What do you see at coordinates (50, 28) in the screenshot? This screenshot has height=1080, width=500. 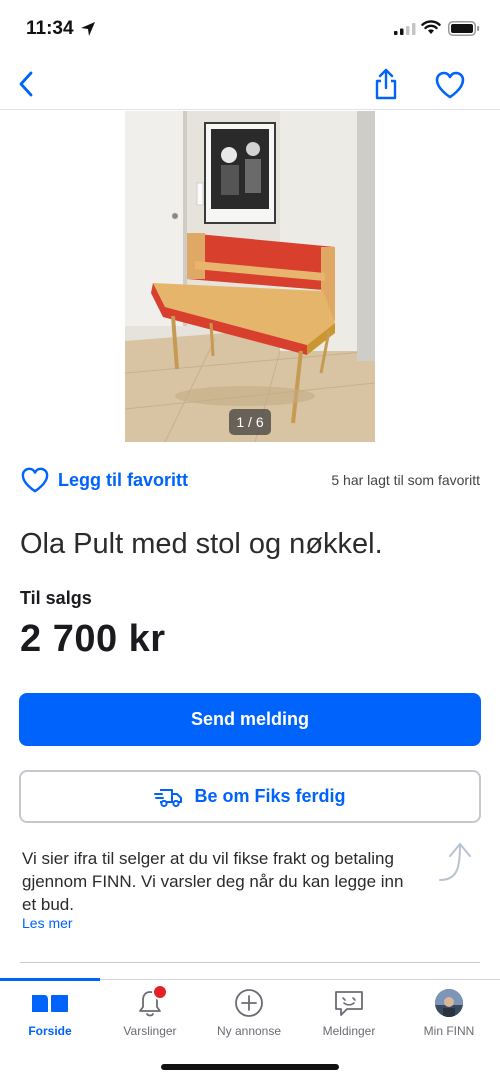 I see `status-time: 11:34` at bounding box center [50, 28].